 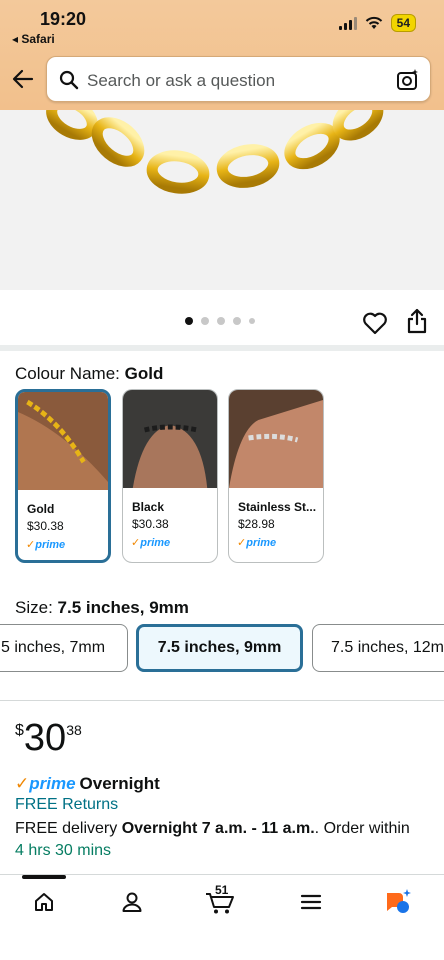 I want to click on gold-chain-bracelet-image, so click(x=215, y=144).